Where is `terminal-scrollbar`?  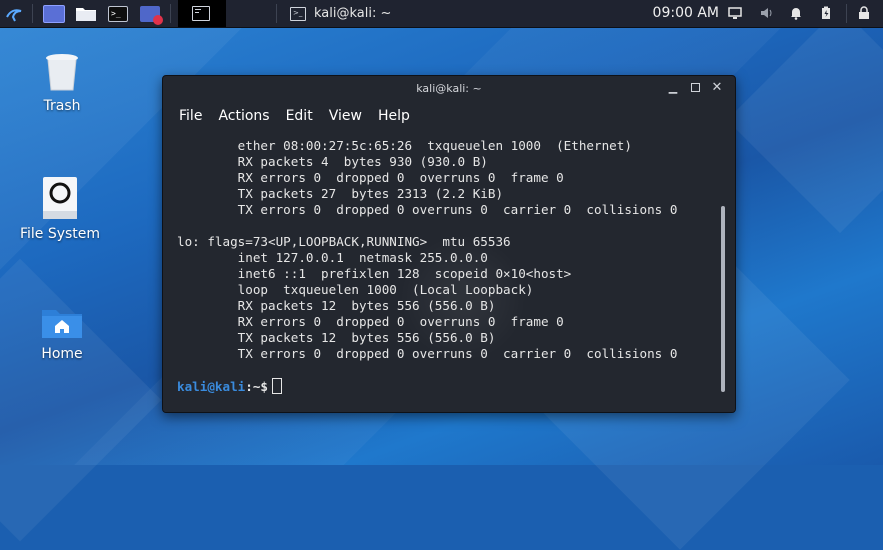
terminal-scrollbar is located at coordinates (723, 299).